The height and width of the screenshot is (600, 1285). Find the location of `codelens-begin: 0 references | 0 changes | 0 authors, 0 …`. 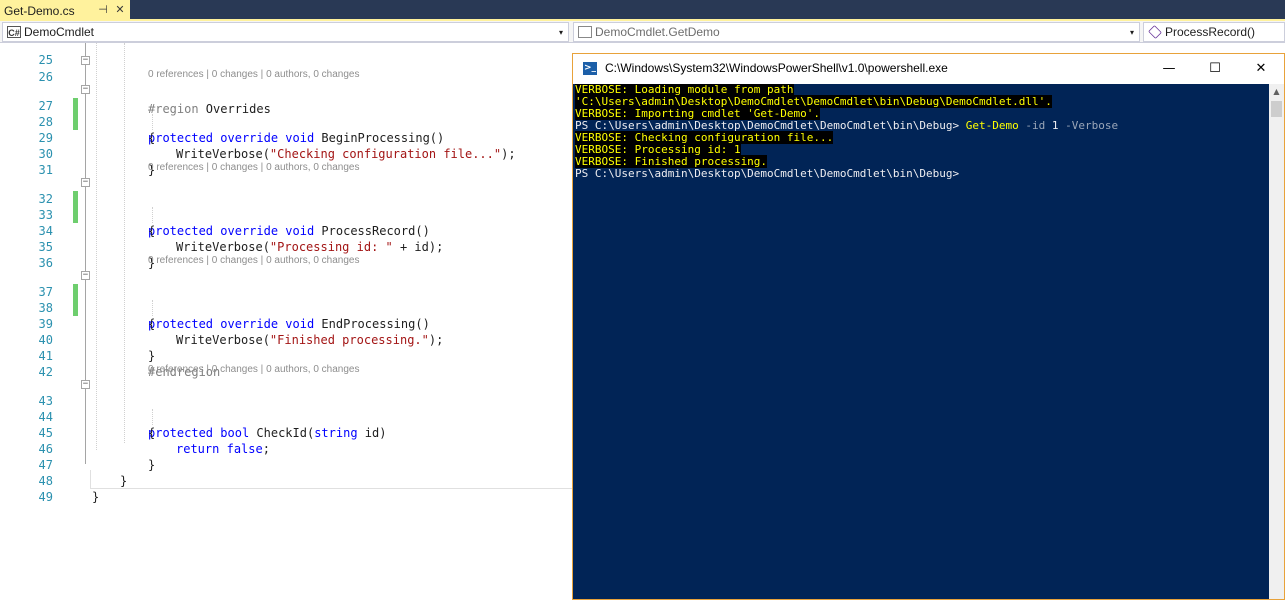

codelens-begin: 0 references | 0 changes | 0 authors, 0 … is located at coordinates (253, 75).